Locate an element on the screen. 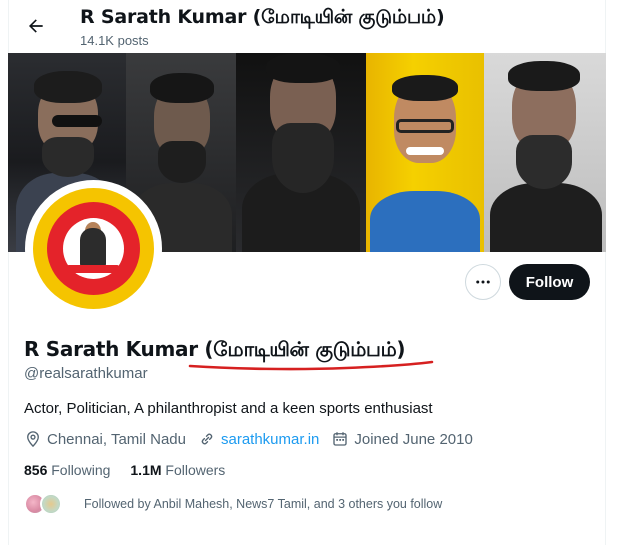  joined-date: Joined June 2010 is located at coordinates (413, 439).